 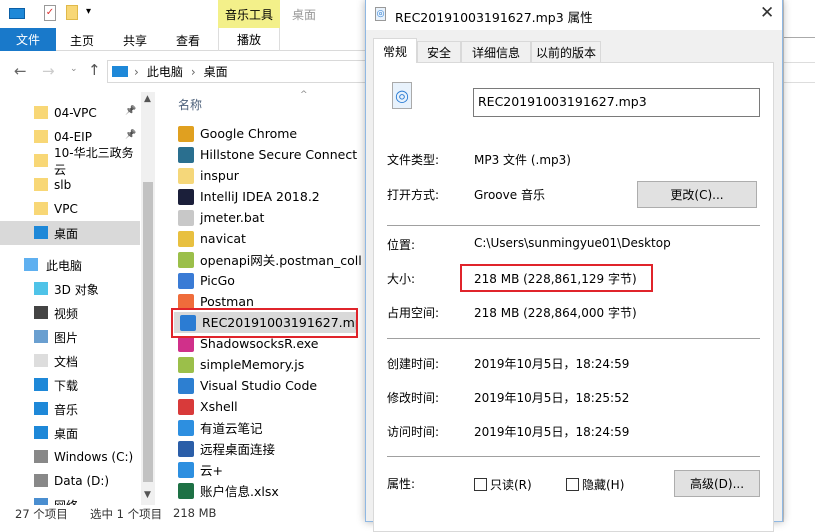 I want to click on nav-item: 10-华北三政务云, so click(x=70, y=161).